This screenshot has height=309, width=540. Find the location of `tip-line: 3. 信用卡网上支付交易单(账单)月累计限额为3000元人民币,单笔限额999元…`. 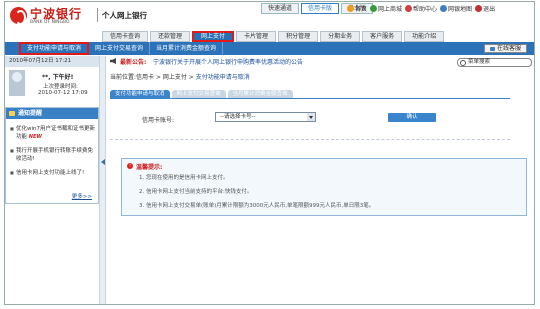

tip-line: 3. 信用卡网上支付交易单(账单)月累计限额为3000元人民币,单笔限额999元… is located at coordinates (257, 206).